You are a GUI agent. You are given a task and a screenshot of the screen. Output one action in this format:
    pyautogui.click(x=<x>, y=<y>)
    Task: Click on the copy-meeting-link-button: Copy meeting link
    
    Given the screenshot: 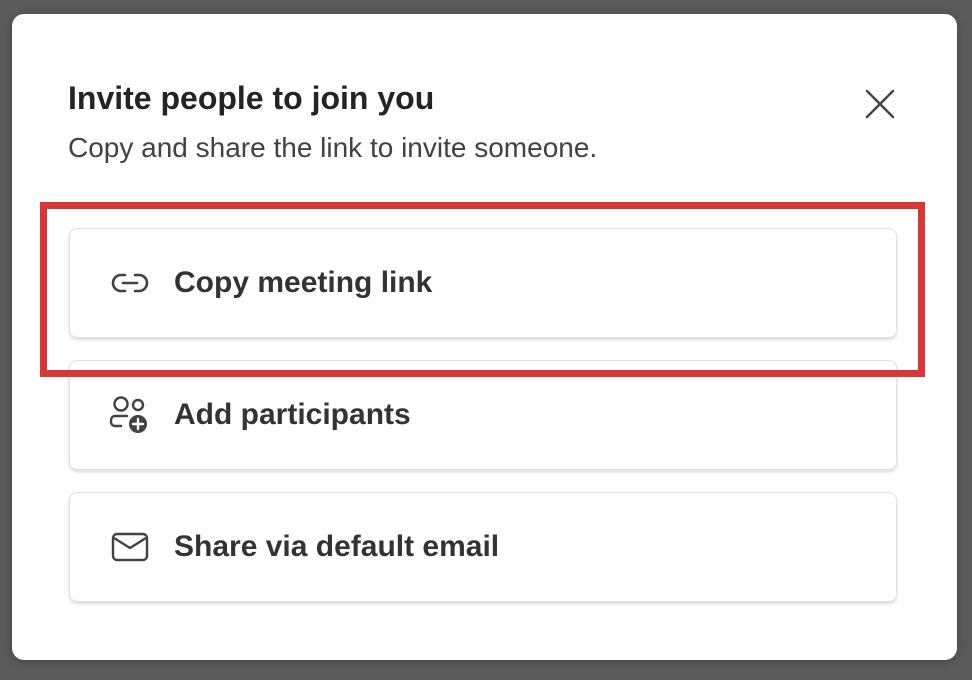 What is the action you would take?
    pyautogui.click(x=483, y=283)
    